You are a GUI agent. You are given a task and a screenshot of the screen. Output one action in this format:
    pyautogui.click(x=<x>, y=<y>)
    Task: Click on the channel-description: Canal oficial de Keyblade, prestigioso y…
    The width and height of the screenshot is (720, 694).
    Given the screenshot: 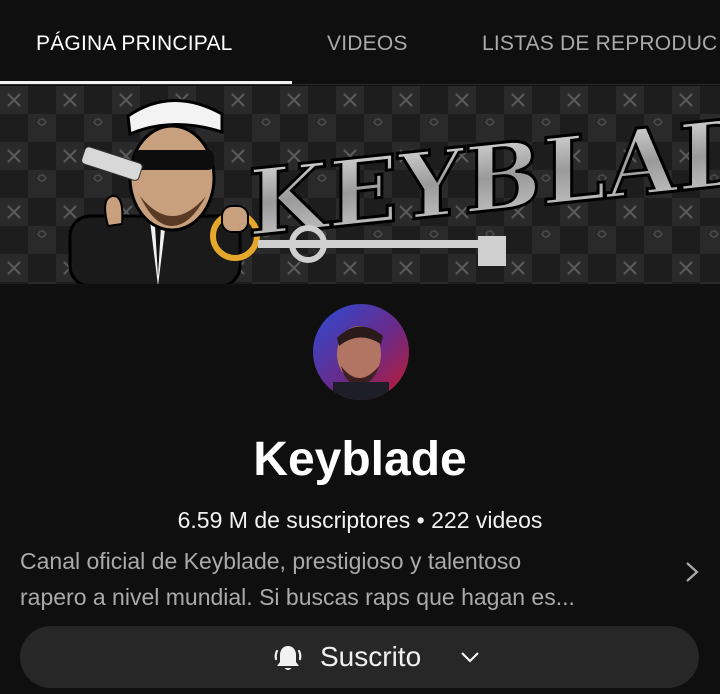 What is the action you would take?
    pyautogui.click(x=350, y=579)
    